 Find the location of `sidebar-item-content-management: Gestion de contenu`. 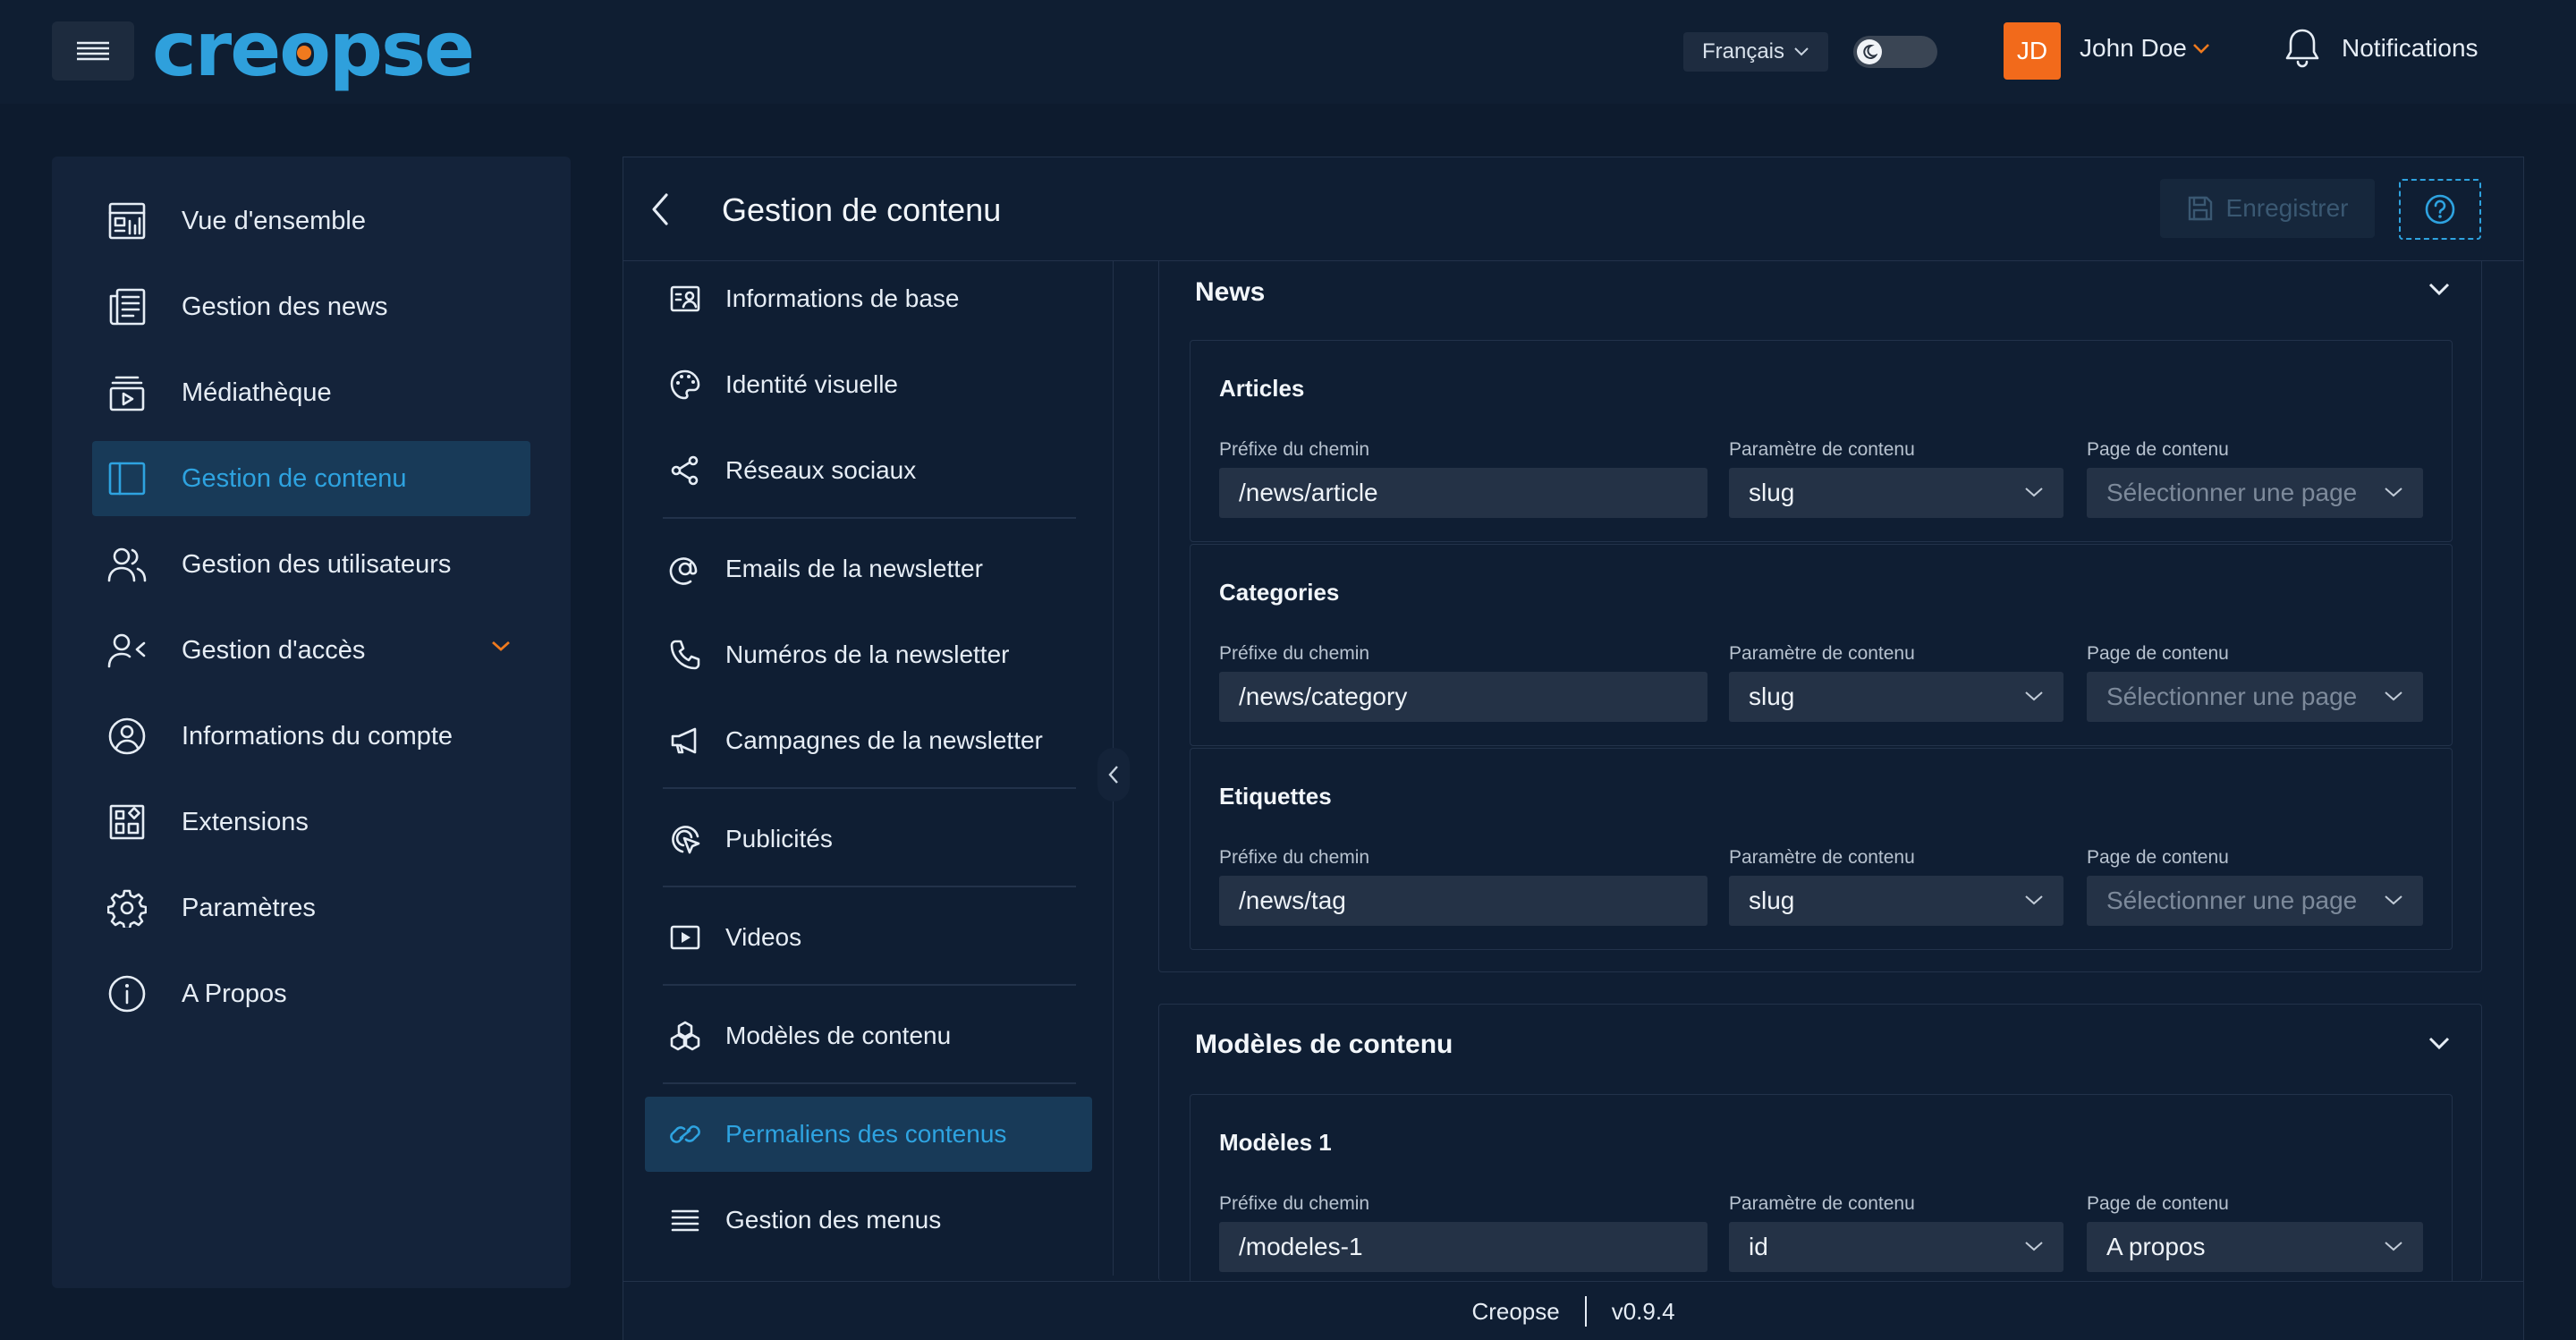

sidebar-item-content-management: Gestion de contenu is located at coordinates (311, 478).